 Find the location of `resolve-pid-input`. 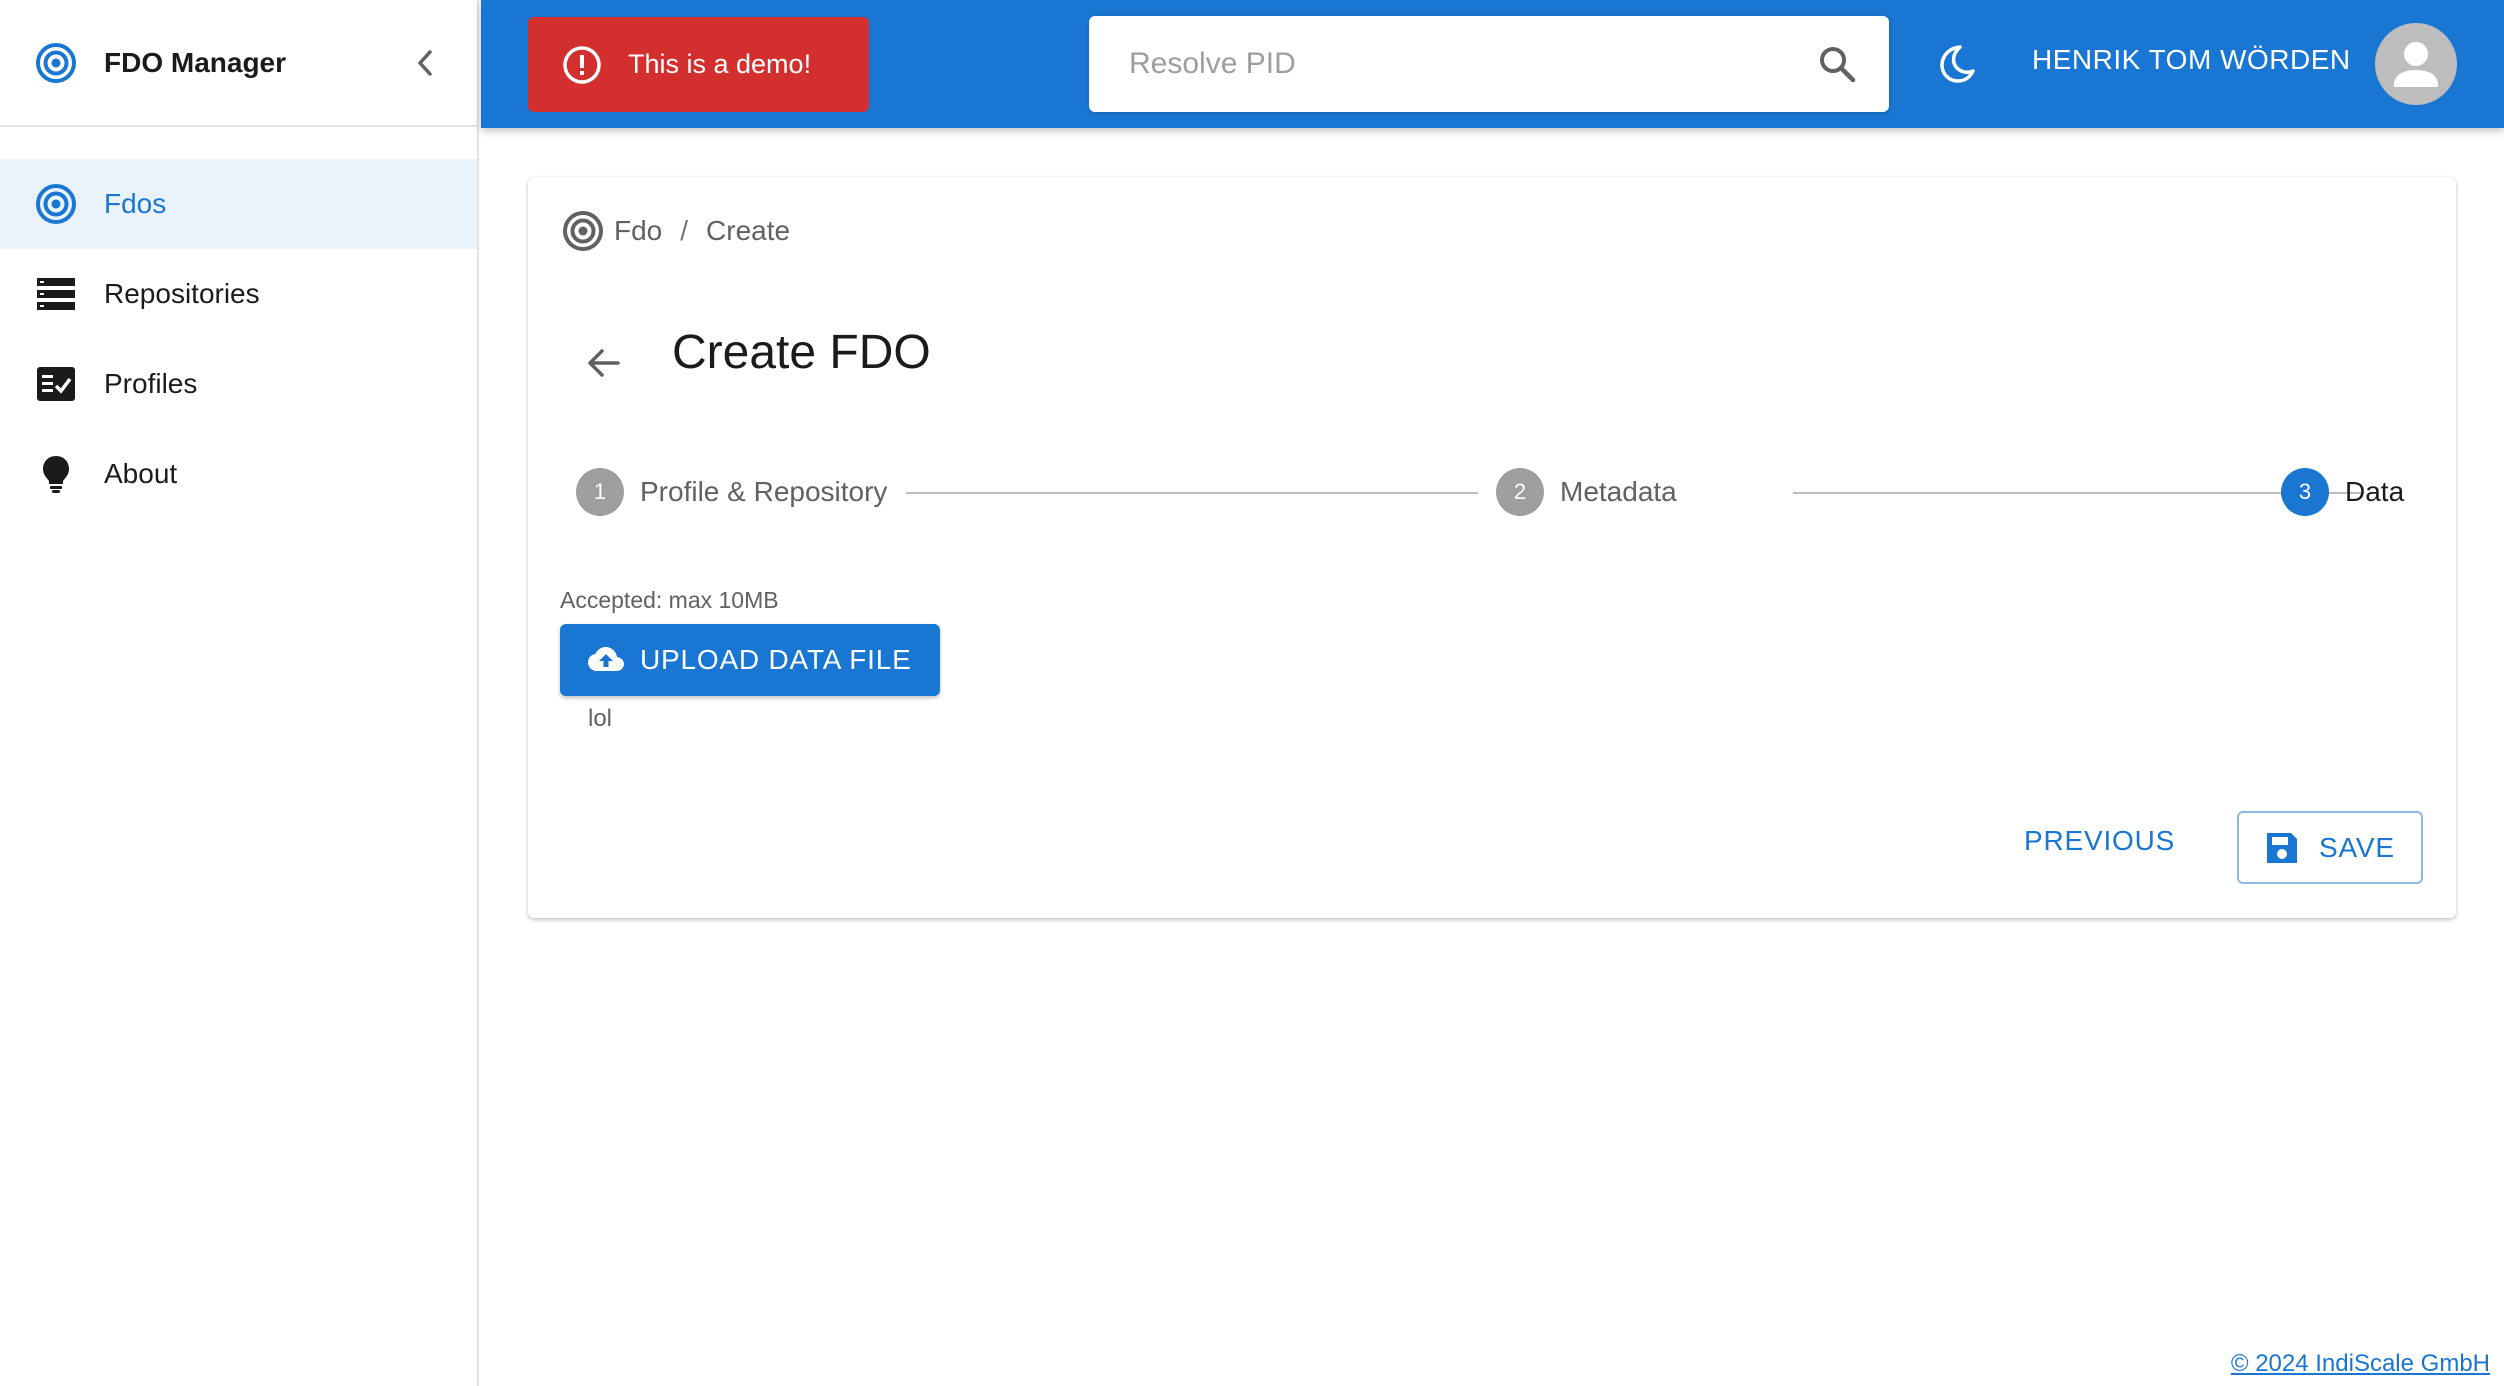

resolve-pid-input is located at coordinates (1459, 64).